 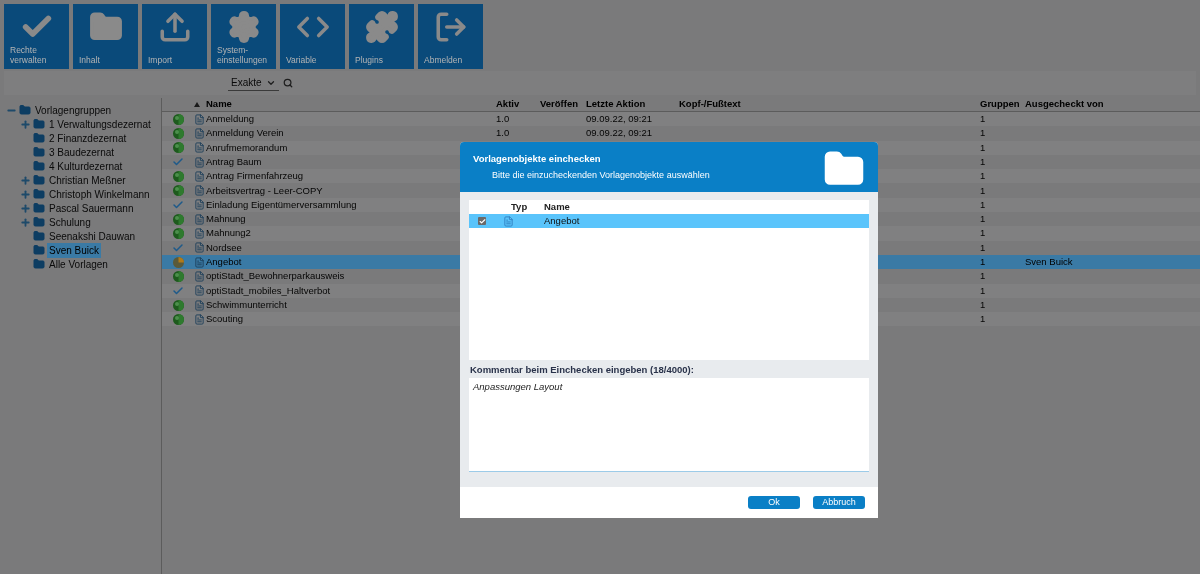 I want to click on dialog-title: Vorlagenobjekte einchecken, so click(x=537, y=159).